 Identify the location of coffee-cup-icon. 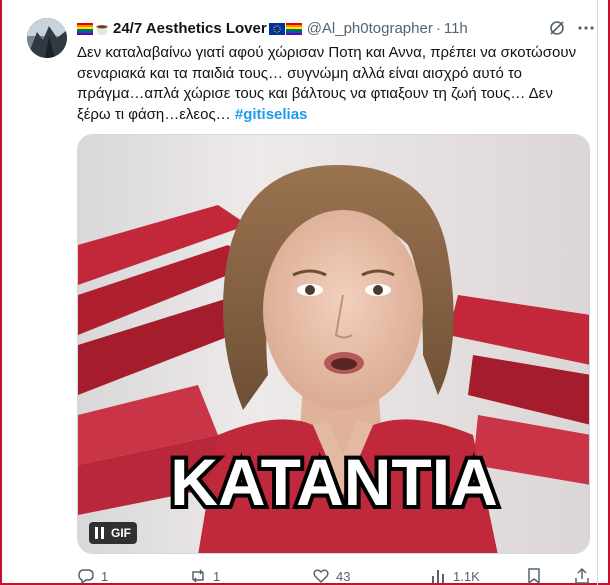
(102, 30).